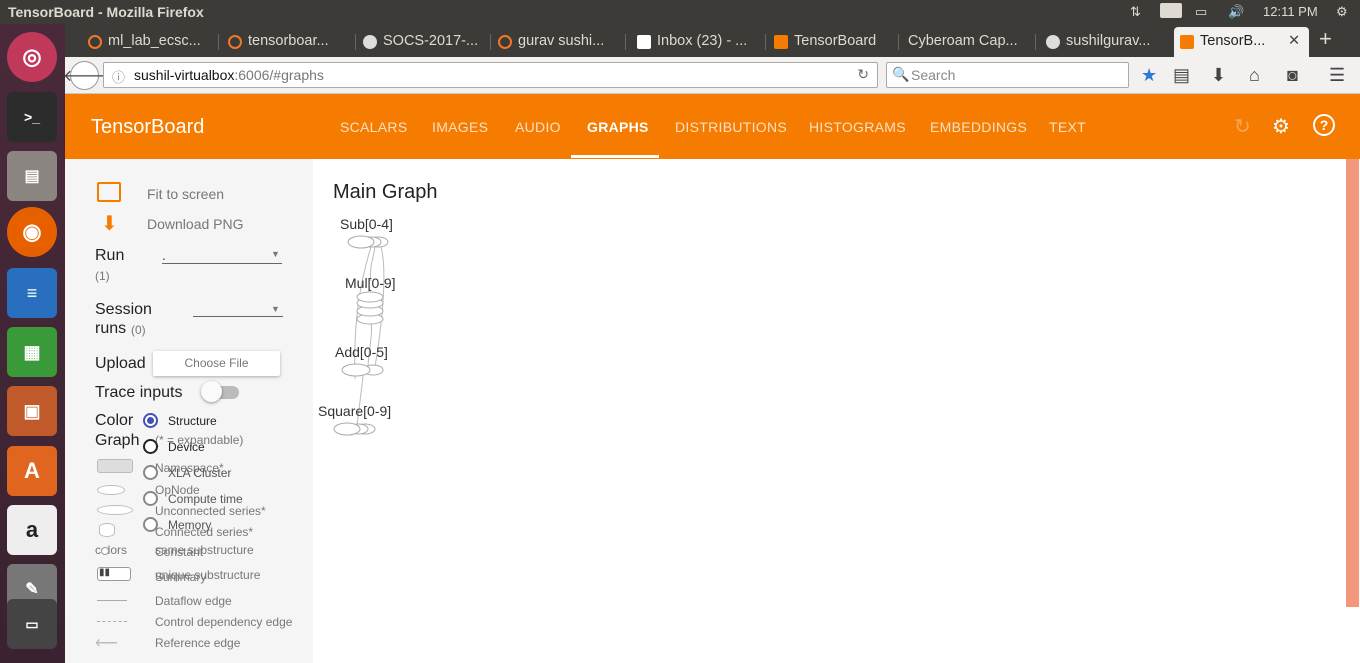 This screenshot has width=1360, height=663. I want to click on node-sub-label: Sub[0-4], so click(366, 224).